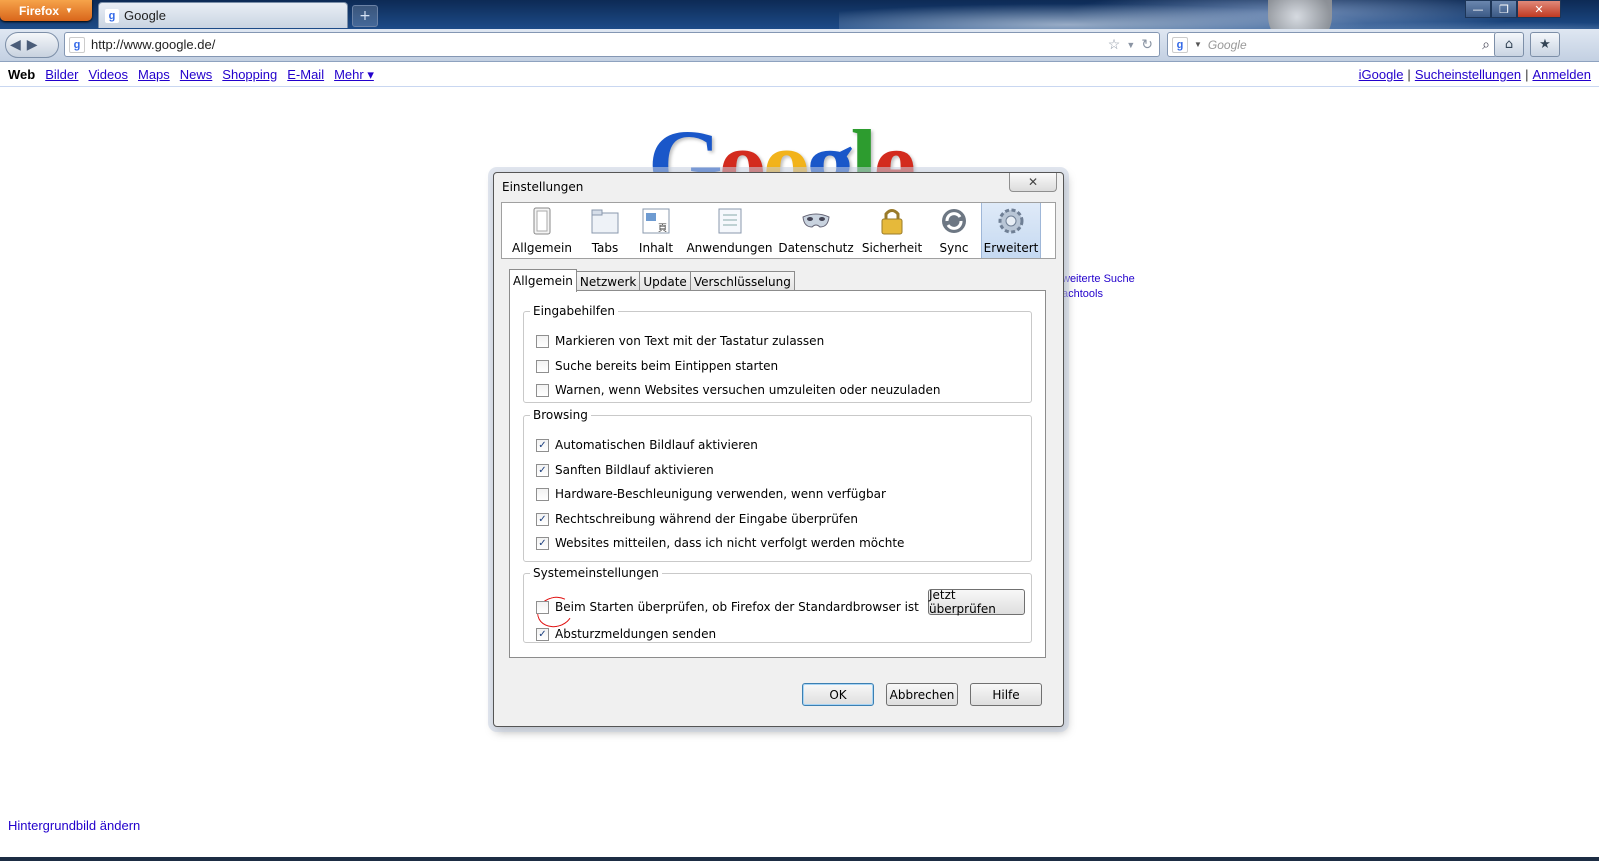 The height and width of the screenshot is (861, 1599). I want to click on nav-shopping: Shopping, so click(249, 75).